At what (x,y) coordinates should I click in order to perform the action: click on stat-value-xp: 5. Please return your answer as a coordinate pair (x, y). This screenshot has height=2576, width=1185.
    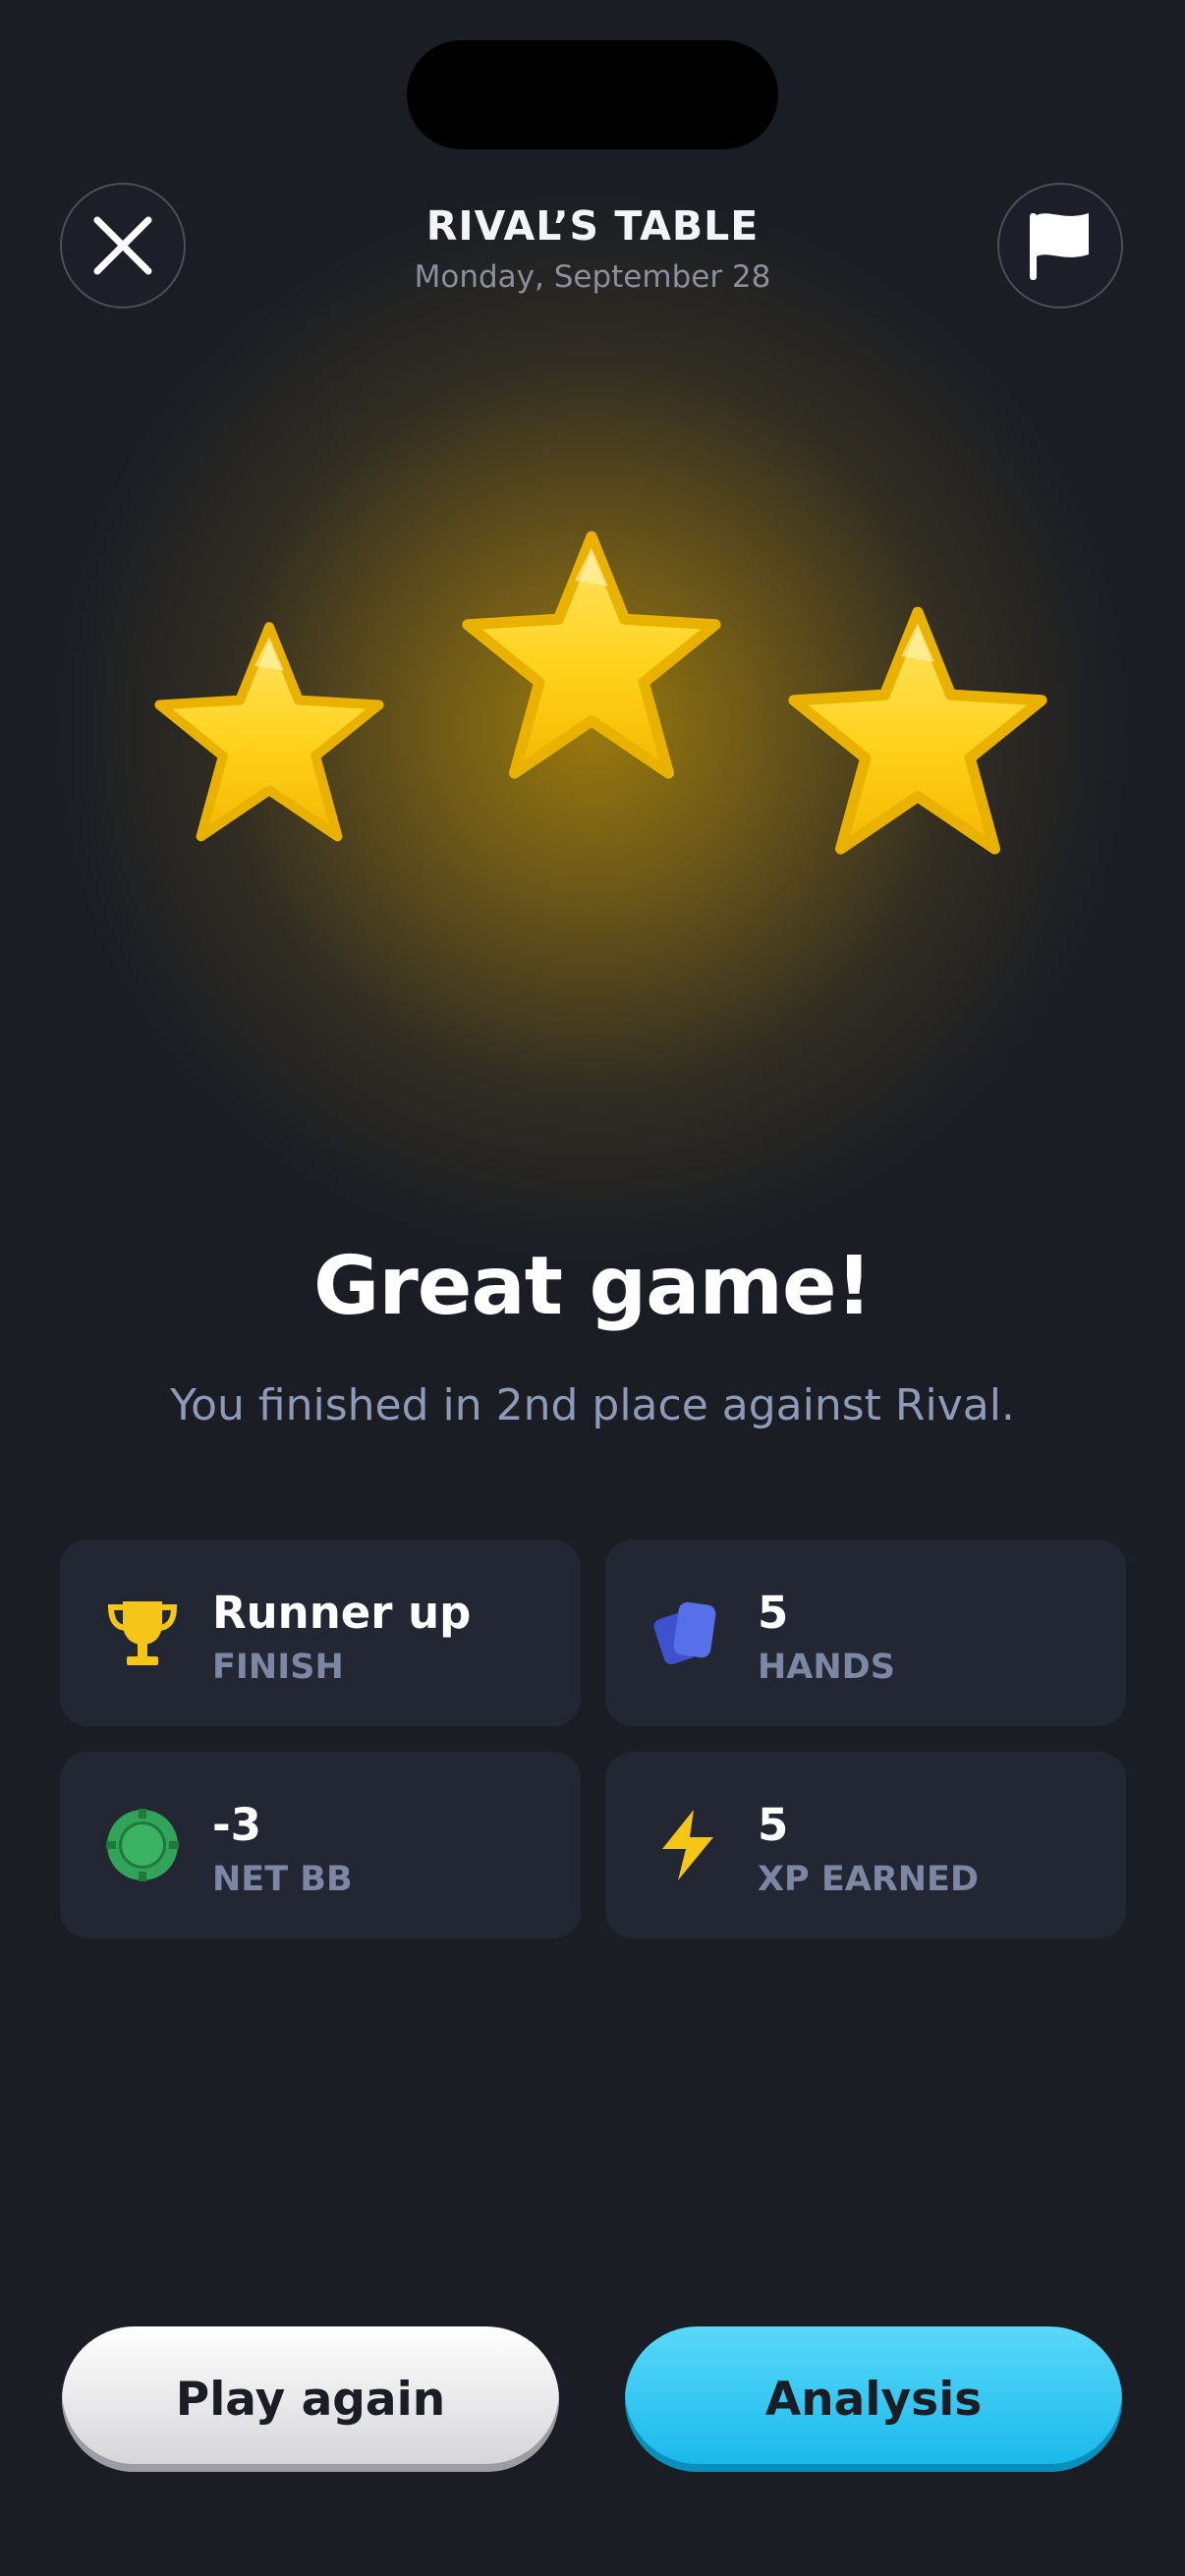
    Looking at the image, I should click on (774, 1825).